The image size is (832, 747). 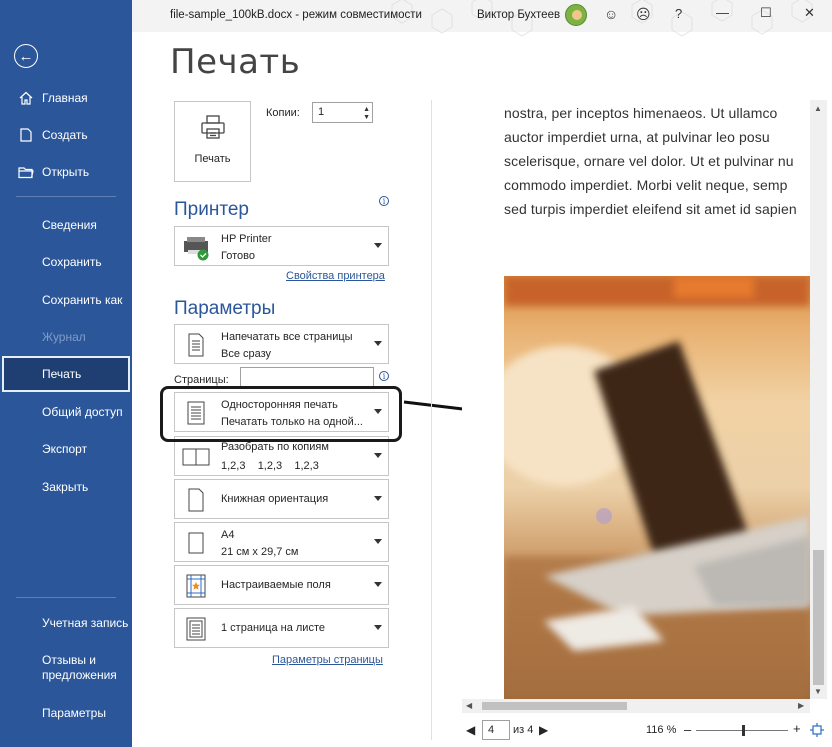 What do you see at coordinates (818, 691) in the screenshot?
I see `scroll-down-icon: ▼` at bounding box center [818, 691].